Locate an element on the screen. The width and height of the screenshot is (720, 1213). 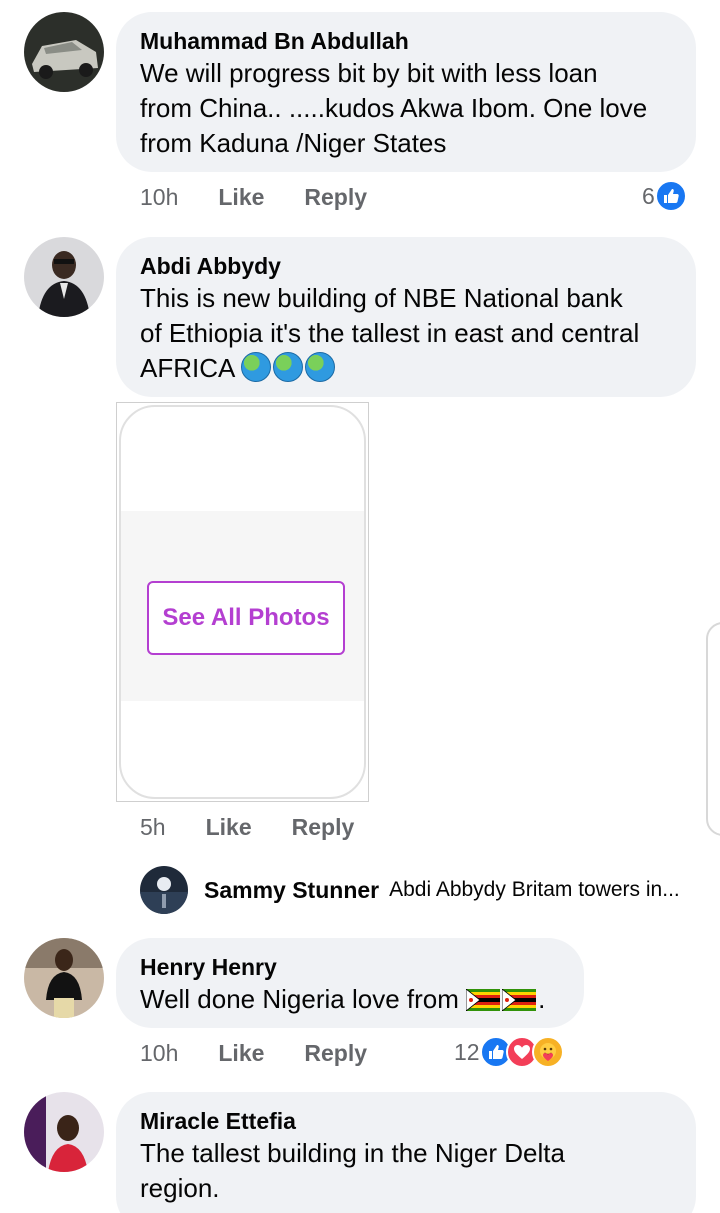
side-scroll-handle is located at coordinates (713, 729).